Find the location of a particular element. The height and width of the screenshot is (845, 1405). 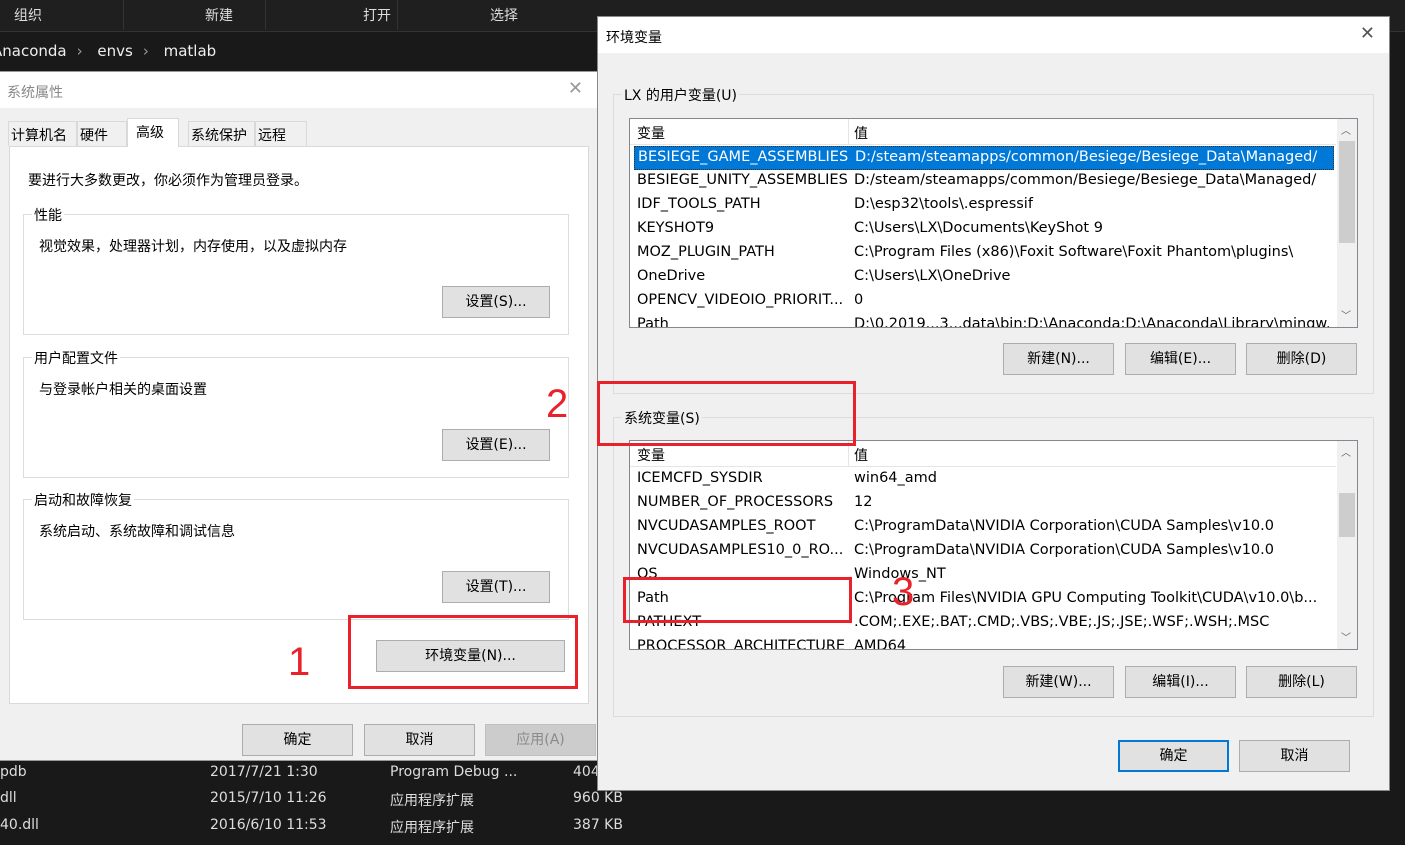

file-date: 2017/7/21 1:30 is located at coordinates (264, 772).